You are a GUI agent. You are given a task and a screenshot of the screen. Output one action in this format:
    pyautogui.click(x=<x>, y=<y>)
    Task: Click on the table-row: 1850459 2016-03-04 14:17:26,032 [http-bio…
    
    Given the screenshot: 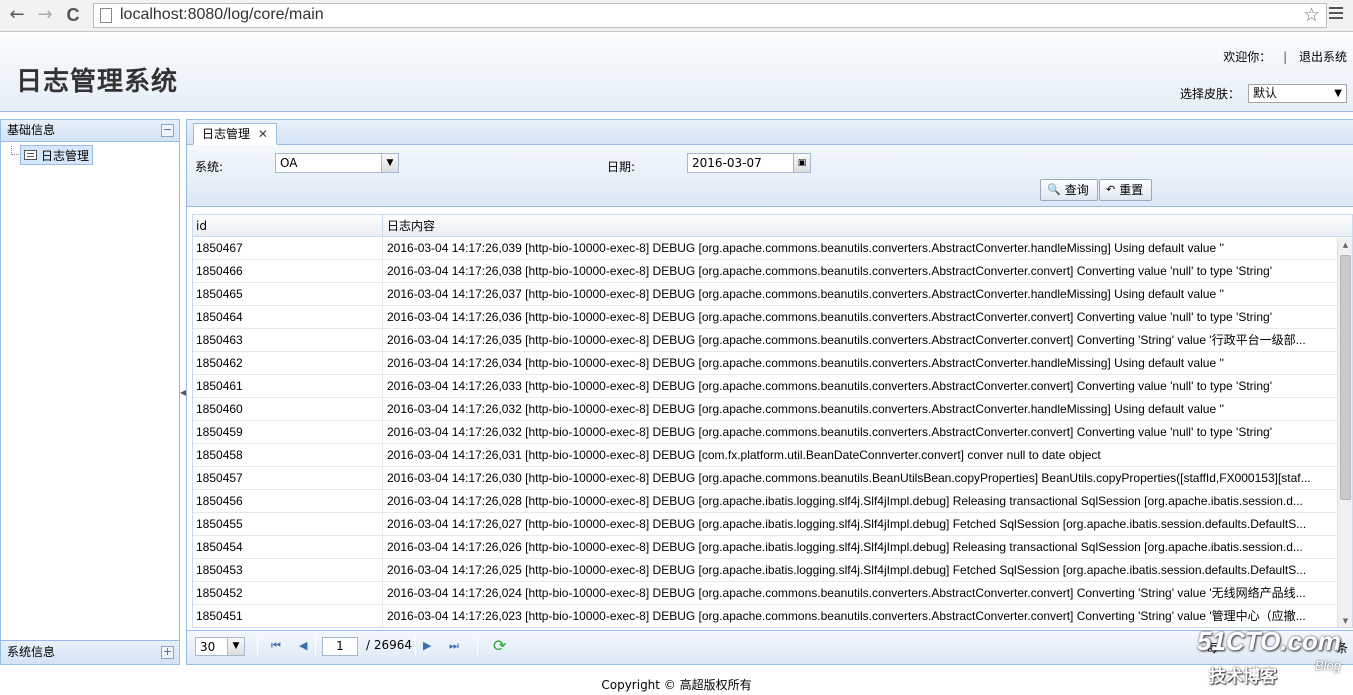 What is the action you would take?
    pyautogui.click(x=772, y=432)
    